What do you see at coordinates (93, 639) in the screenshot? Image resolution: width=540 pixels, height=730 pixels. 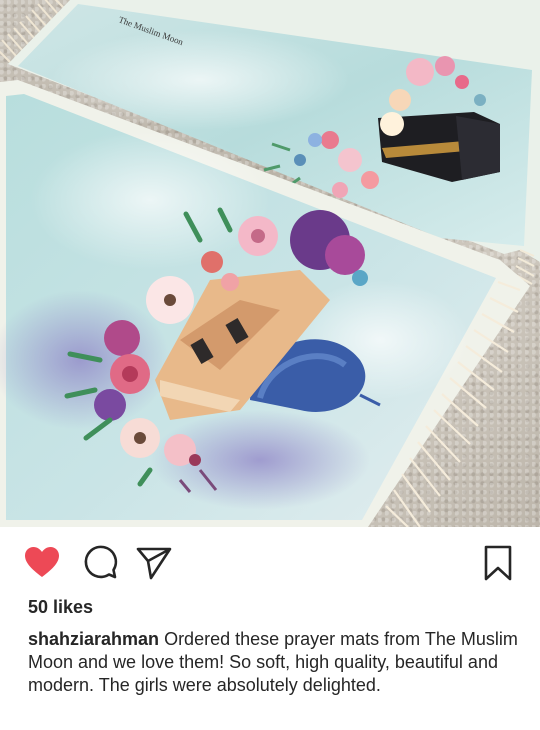 I see `caption-username: shahziarahman` at bounding box center [93, 639].